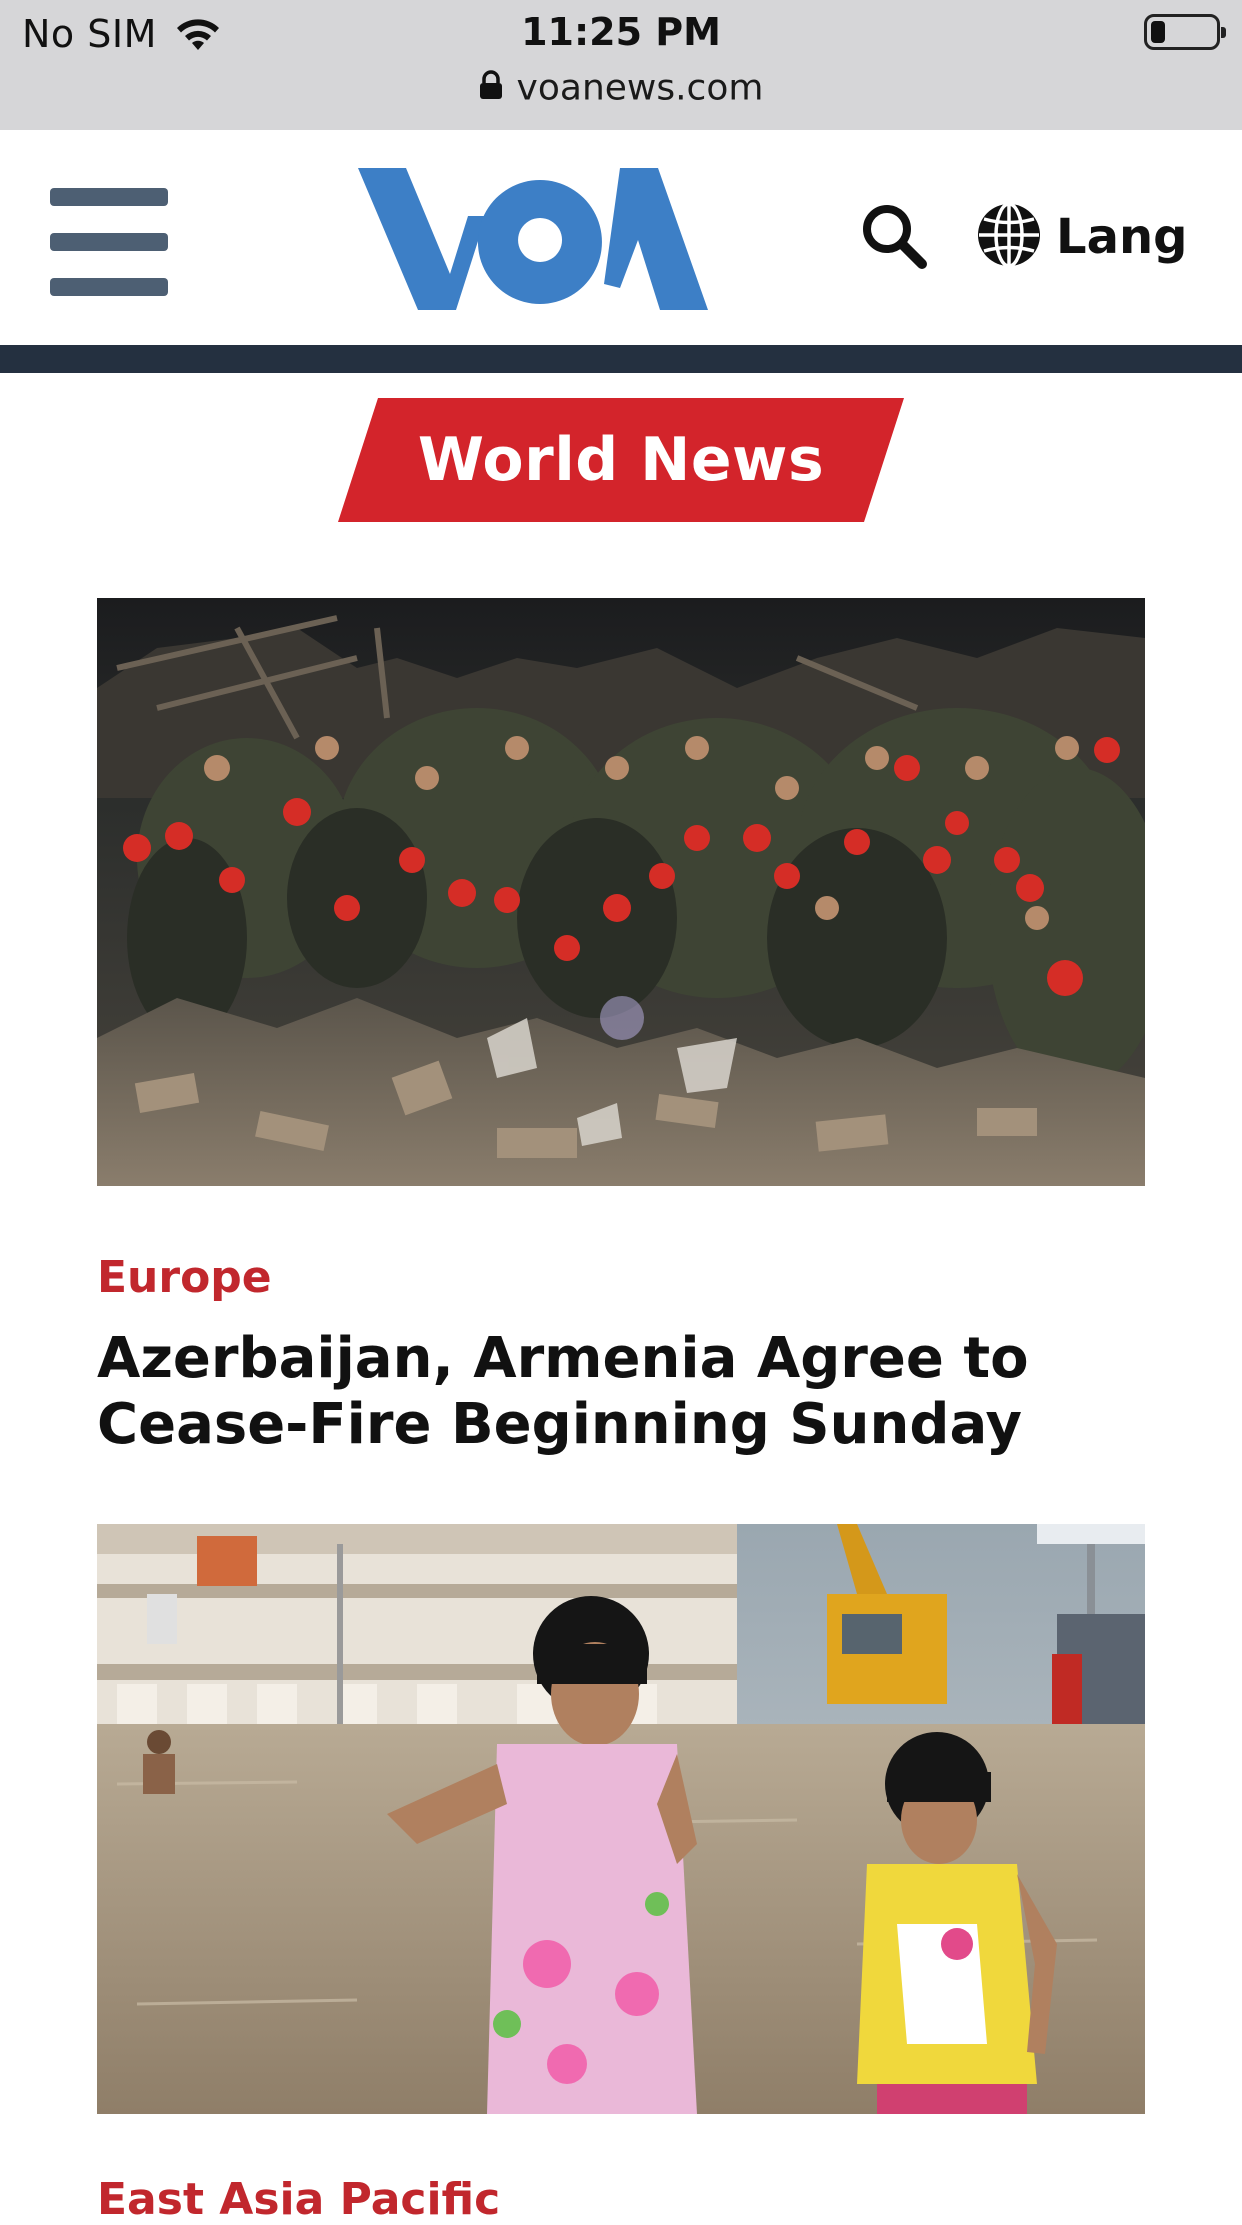  I want to click on section-title: World News, so click(621, 460).